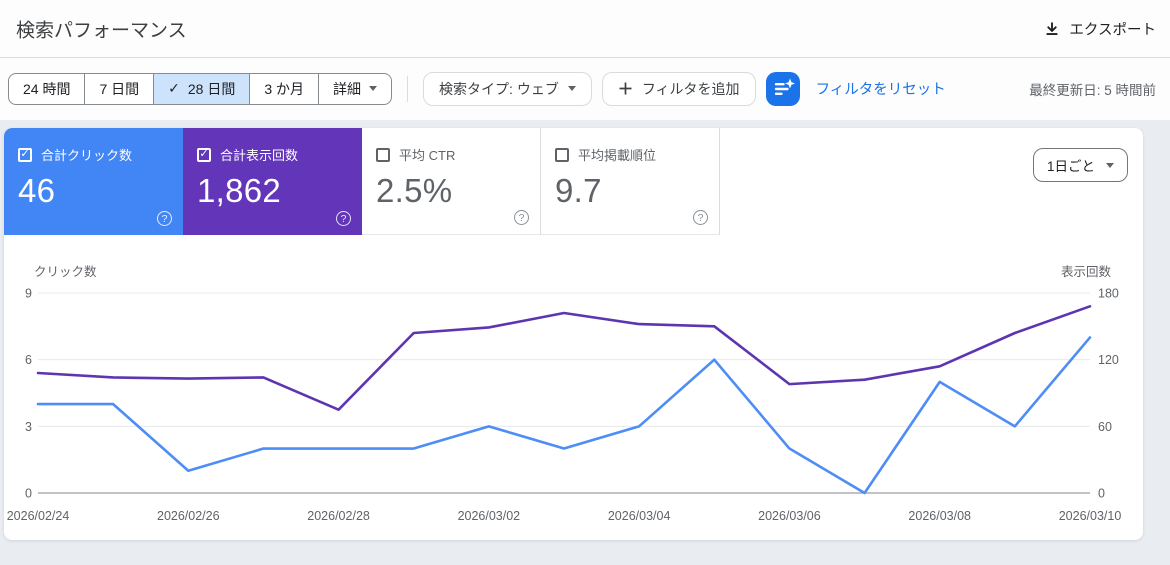  Describe the element at coordinates (617, 155) in the screenshot. I see `metric-label: 平均掲載順位` at that location.